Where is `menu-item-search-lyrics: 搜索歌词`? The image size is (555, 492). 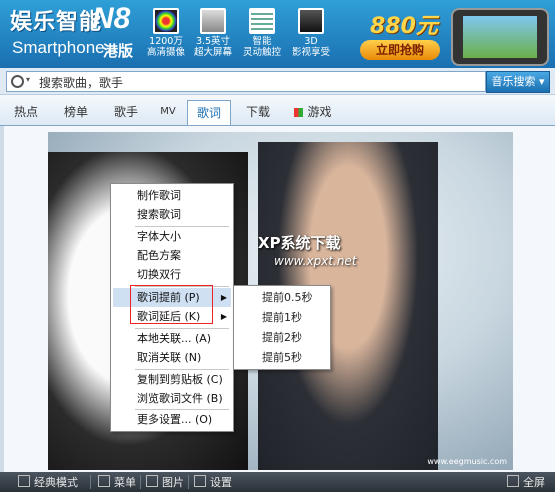
menu-item-search-lyrics: 搜索歌词 is located at coordinates (172, 214).